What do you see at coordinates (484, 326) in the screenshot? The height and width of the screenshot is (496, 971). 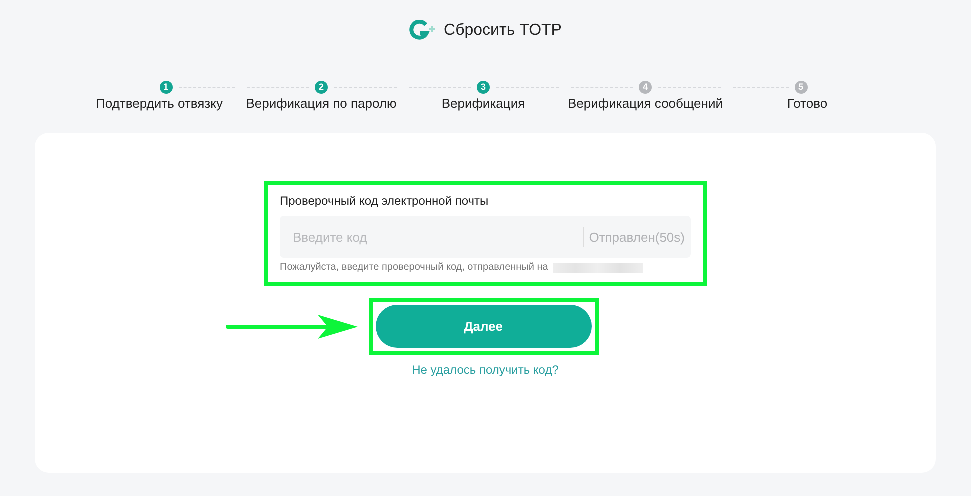 I see `next-button: Далее` at bounding box center [484, 326].